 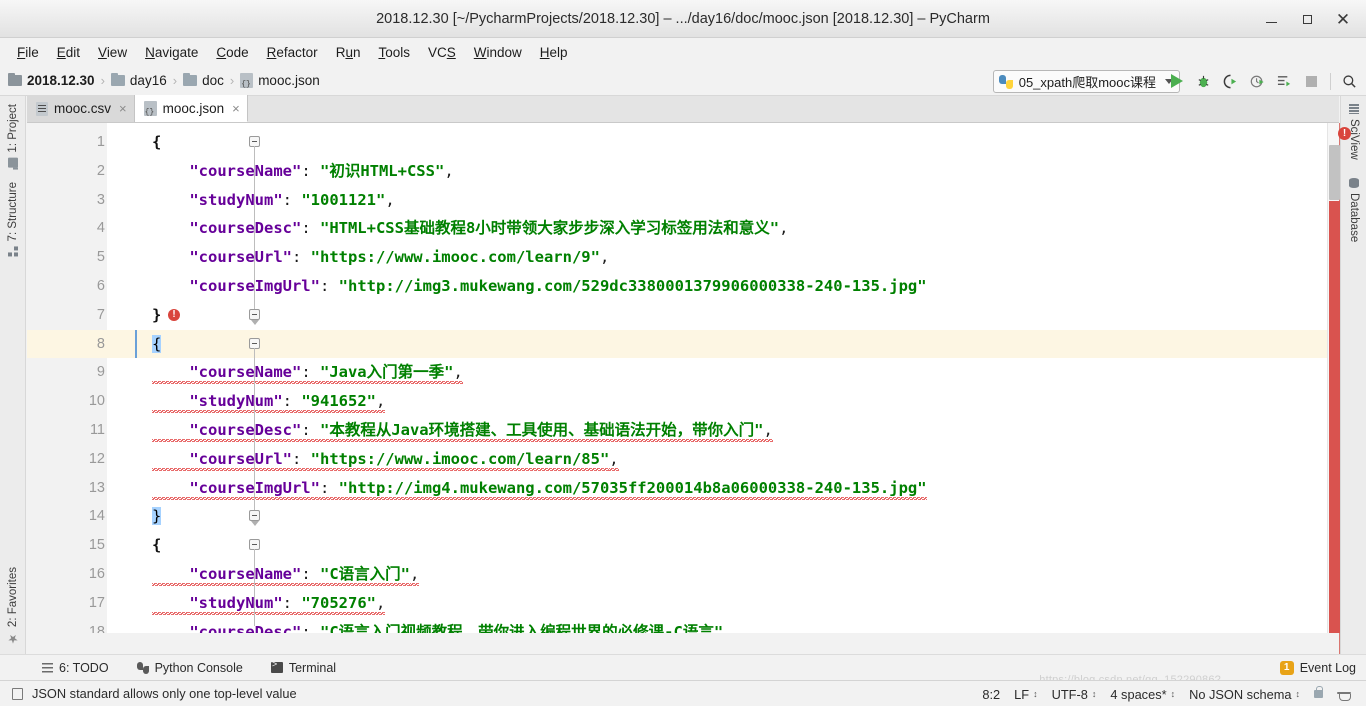 What do you see at coordinates (280, 81) in the screenshot?
I see `breadcrumb-item-mooc-json: mooc.json` at bounding box center [280, 81].